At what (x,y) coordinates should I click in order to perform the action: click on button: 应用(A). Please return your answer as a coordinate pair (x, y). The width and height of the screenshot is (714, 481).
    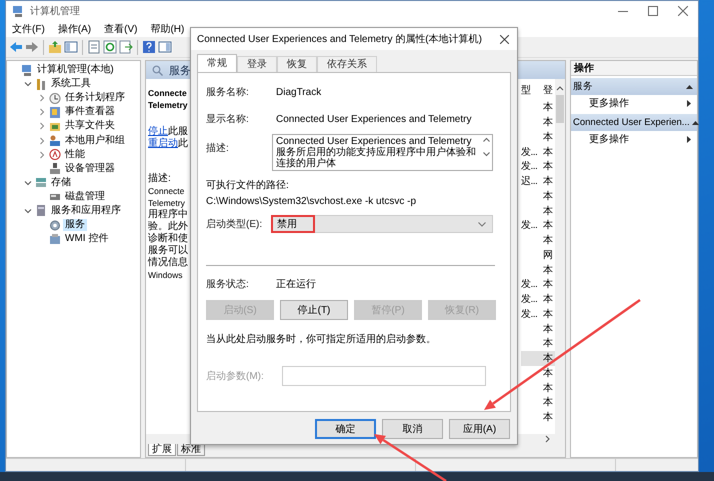
    Looking at the image, I should click on (479, 429).